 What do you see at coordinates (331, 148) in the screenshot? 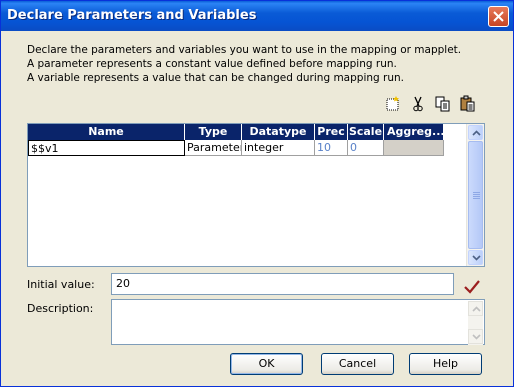
I see `cell-prec: 10` at bounding box center [331, 148].